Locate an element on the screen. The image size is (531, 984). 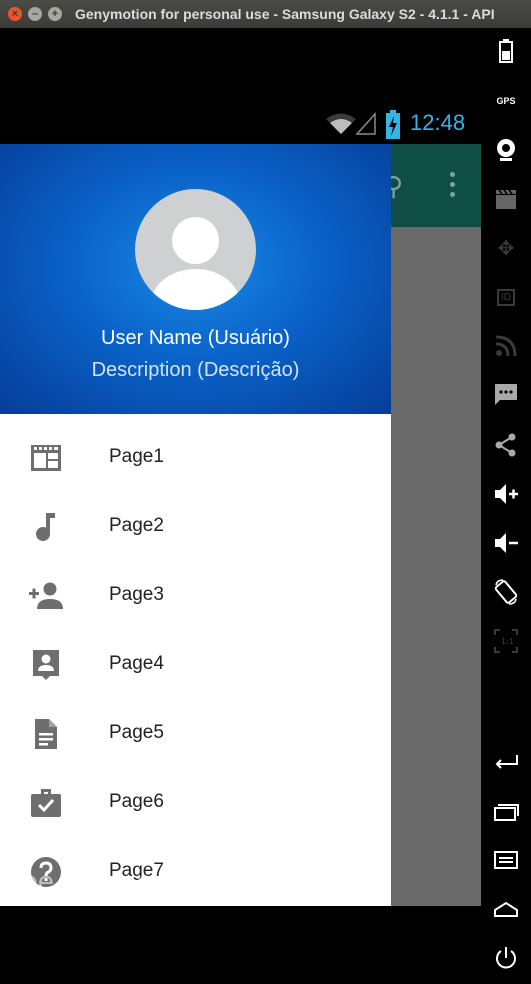
screencast-icon is located at coordinates (506, 199).